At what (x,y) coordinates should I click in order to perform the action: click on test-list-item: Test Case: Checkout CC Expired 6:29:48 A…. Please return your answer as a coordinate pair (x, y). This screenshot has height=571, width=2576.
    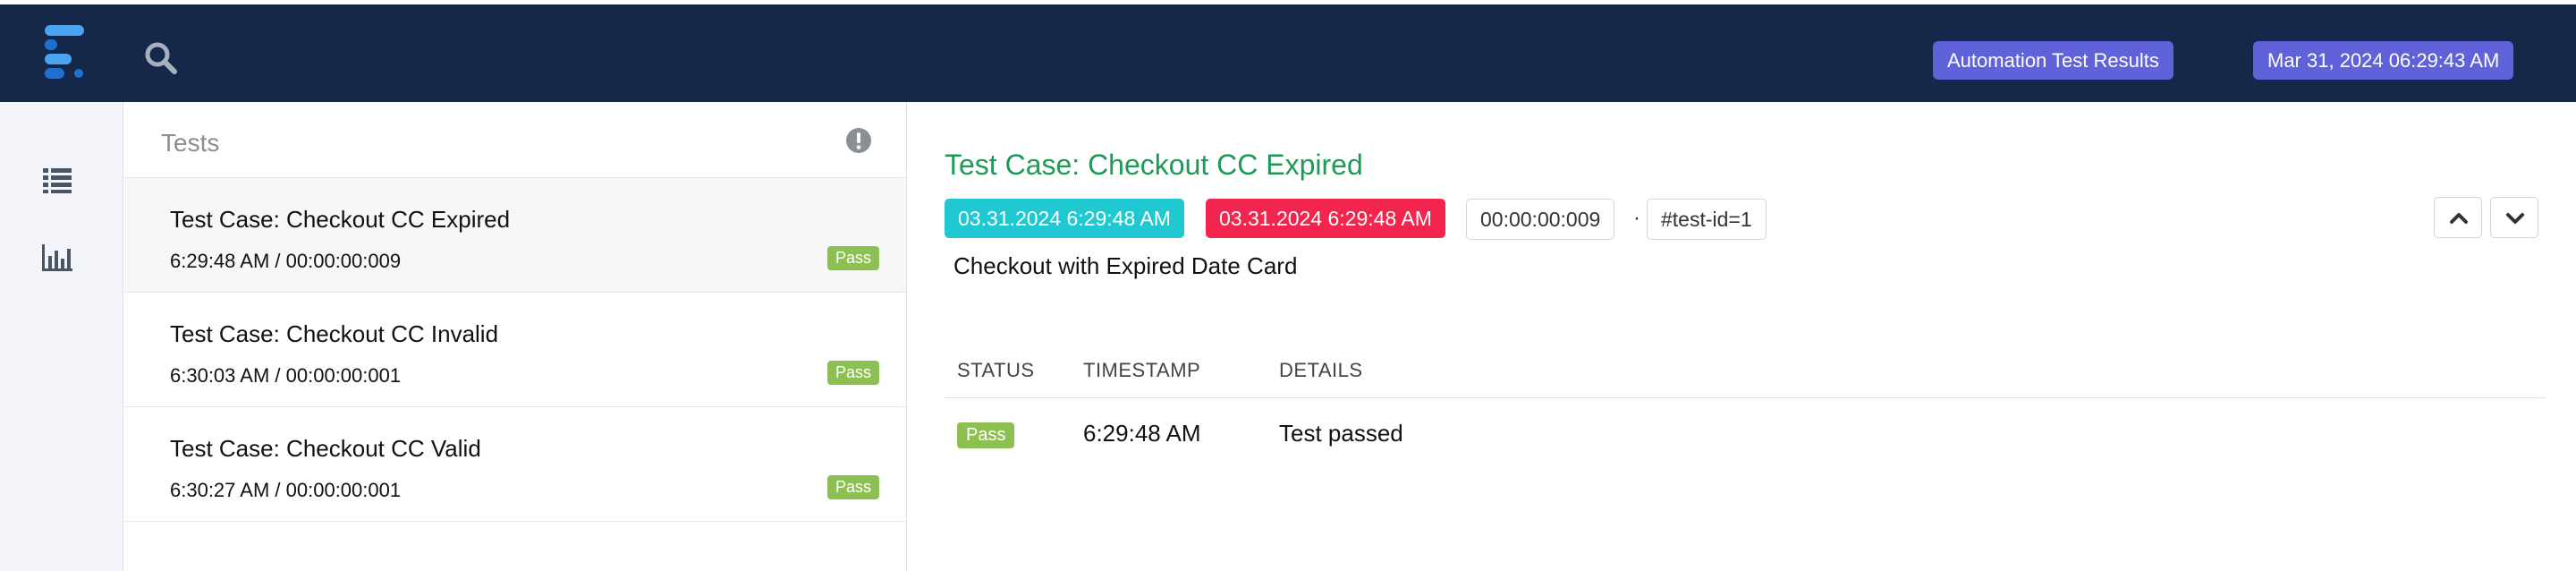
    Looking at the image, I should click on (515, 235).